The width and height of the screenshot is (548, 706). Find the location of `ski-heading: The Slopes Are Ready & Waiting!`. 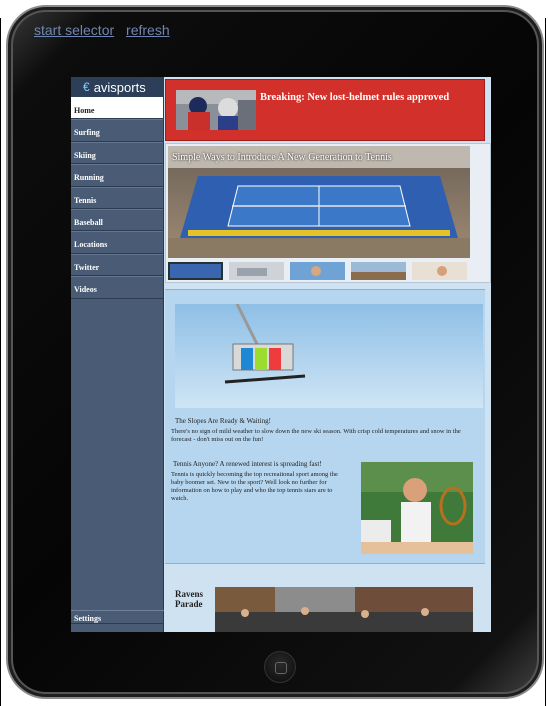

ski-heading: The Slopes Are Ready & Waiting! is located at coordinates (223, 421).